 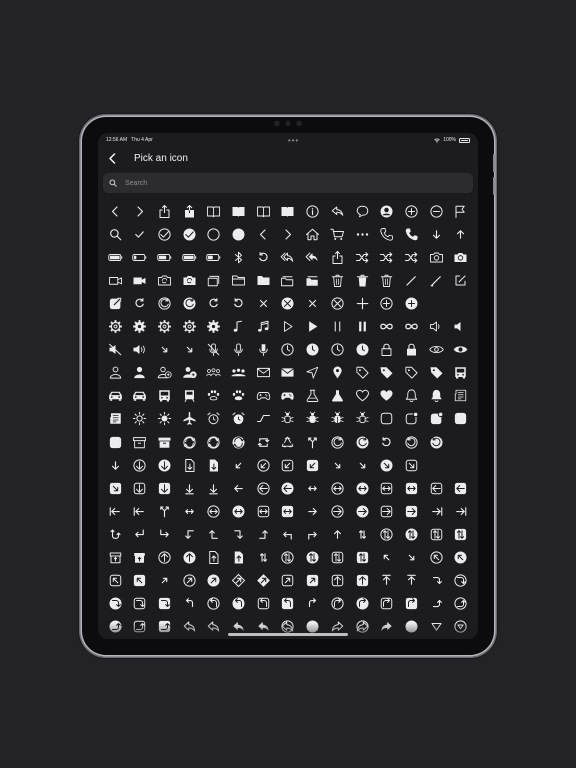 I want to click on pencil-square-filled-icon, so click(x=115, y=303).